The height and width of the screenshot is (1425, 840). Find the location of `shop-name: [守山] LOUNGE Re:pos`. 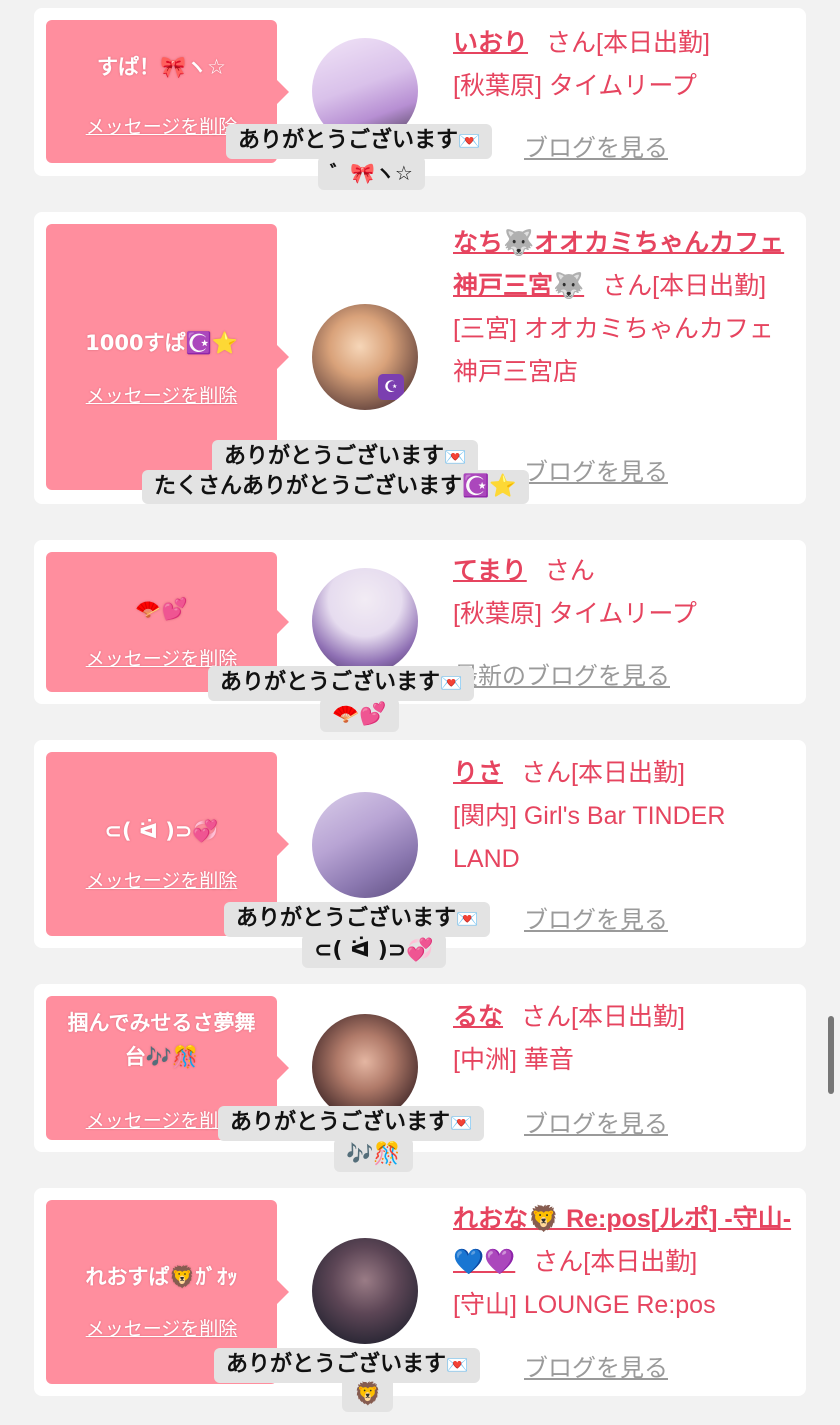

shop-name: [守山] LOUNGE Re:pos is located at coordinates (584, 1305).